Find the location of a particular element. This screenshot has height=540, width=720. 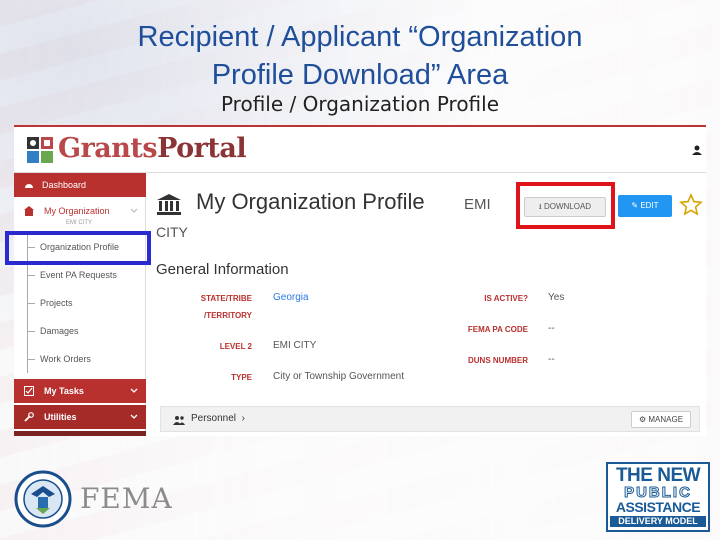

page-title: My Organization Profile is located at coordinates (310, 201).